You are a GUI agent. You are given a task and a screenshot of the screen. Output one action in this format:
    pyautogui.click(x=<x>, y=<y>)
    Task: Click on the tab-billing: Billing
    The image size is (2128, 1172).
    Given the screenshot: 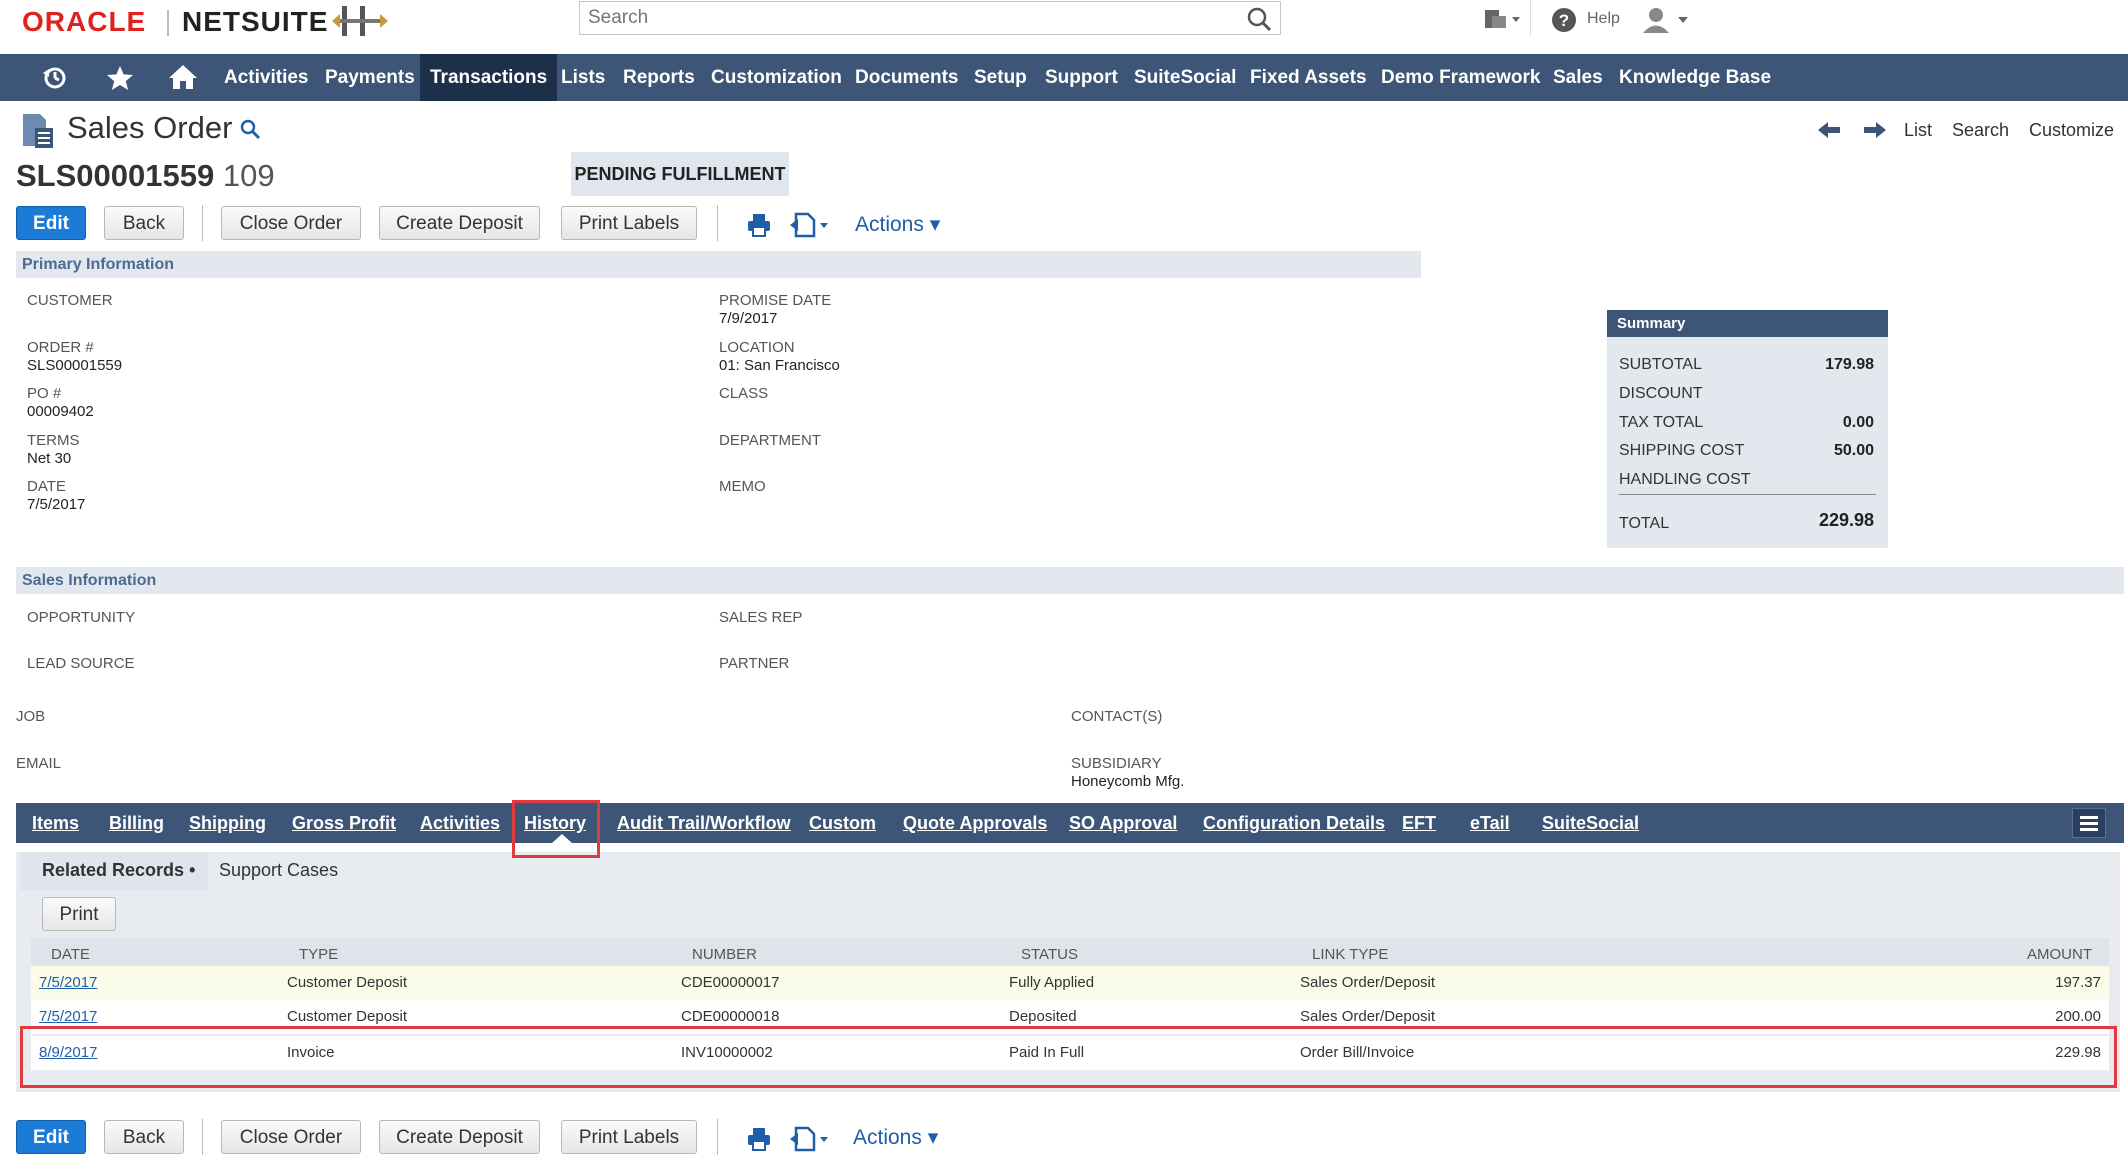 What is the action you would take?
    pyautogui.click(x=136, y=823)
    